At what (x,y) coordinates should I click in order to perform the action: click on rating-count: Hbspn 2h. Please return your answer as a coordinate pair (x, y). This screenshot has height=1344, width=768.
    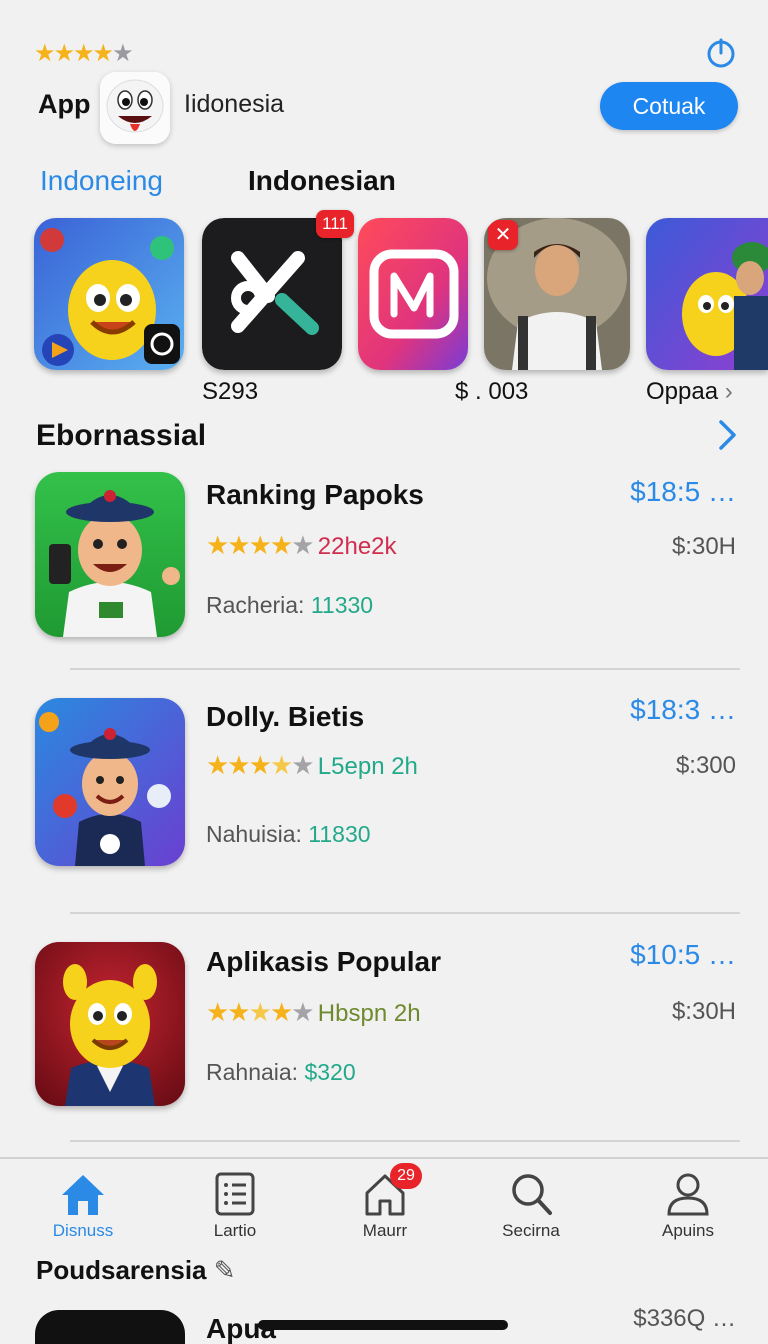
    Looking at the image, I should click on (369, 1013).